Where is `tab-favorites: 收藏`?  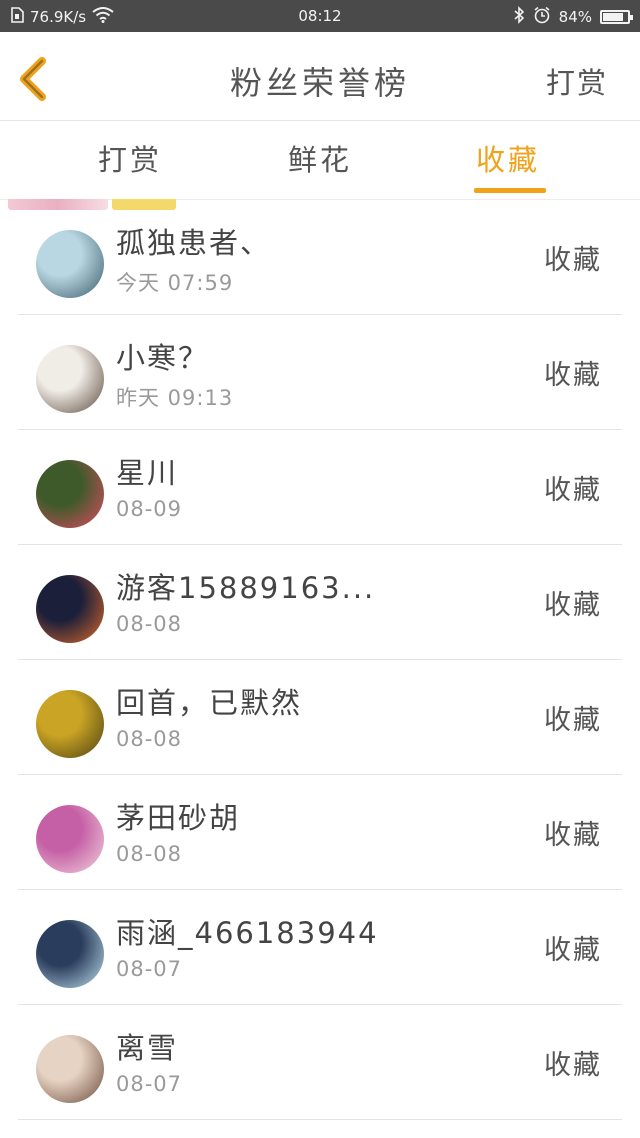
tab-favorites: 收藏 is located at coordinates (508, 158).